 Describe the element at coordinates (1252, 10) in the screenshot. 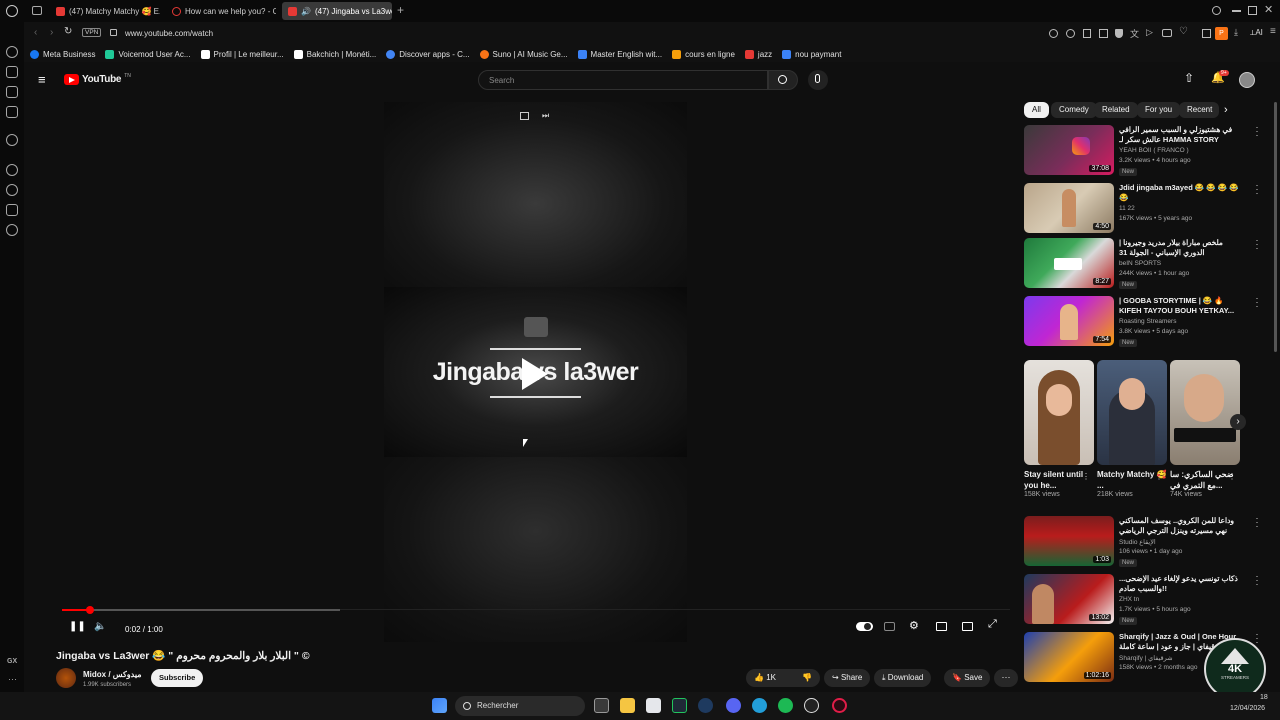

I see `restore-button` at that location.